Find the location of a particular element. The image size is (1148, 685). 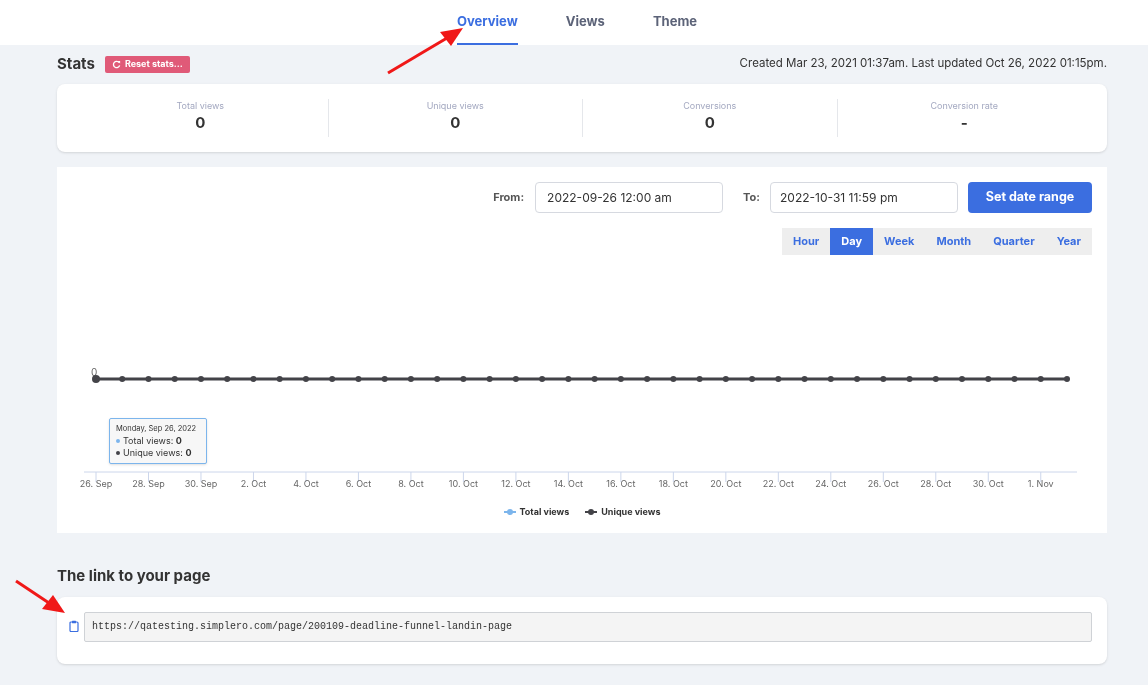

set-date-range-button: Set date range is located at coordinates (1030, 197).